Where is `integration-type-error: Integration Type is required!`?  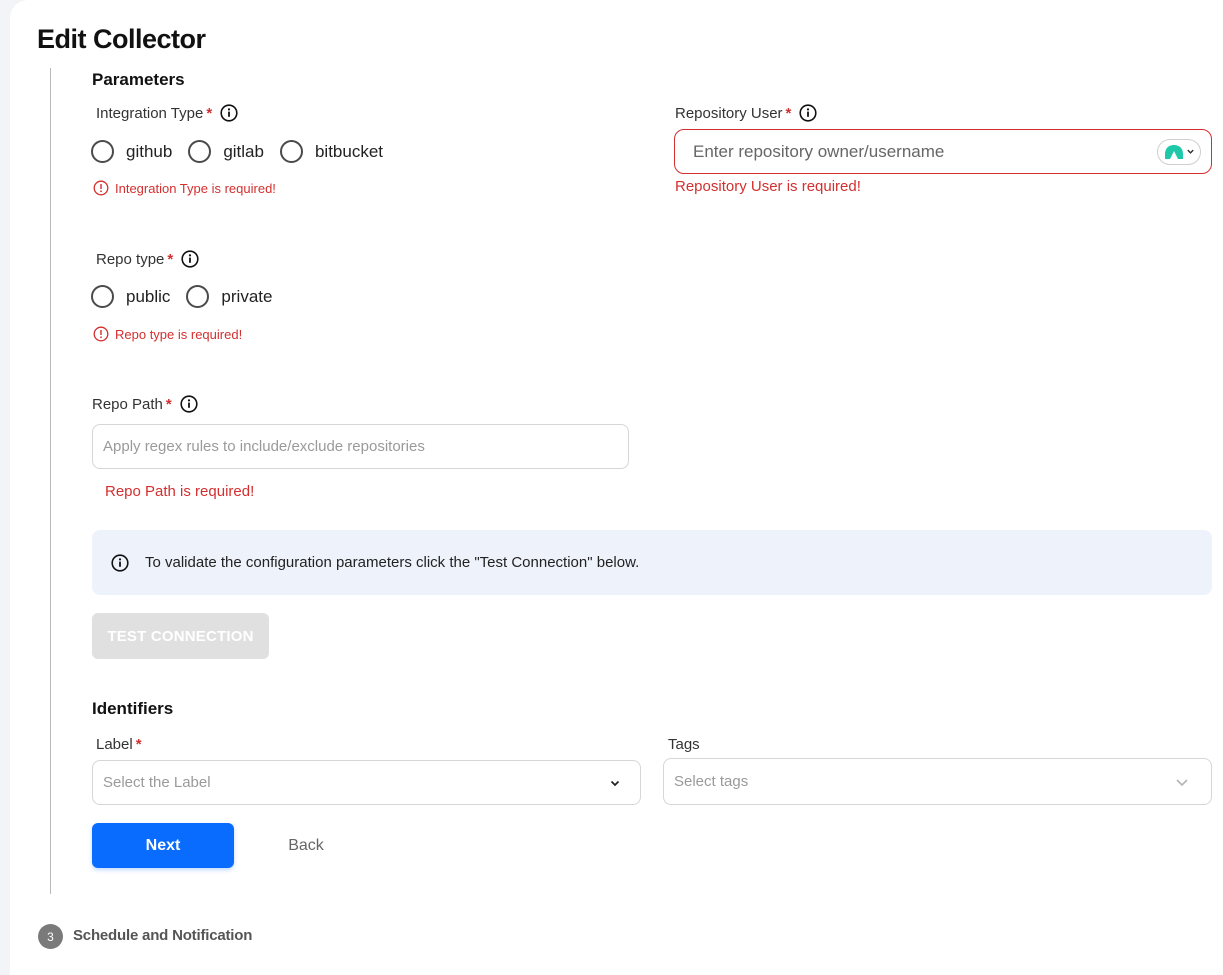 integration-type-error: Integration Type is required! is located at coordinates (184, 188).